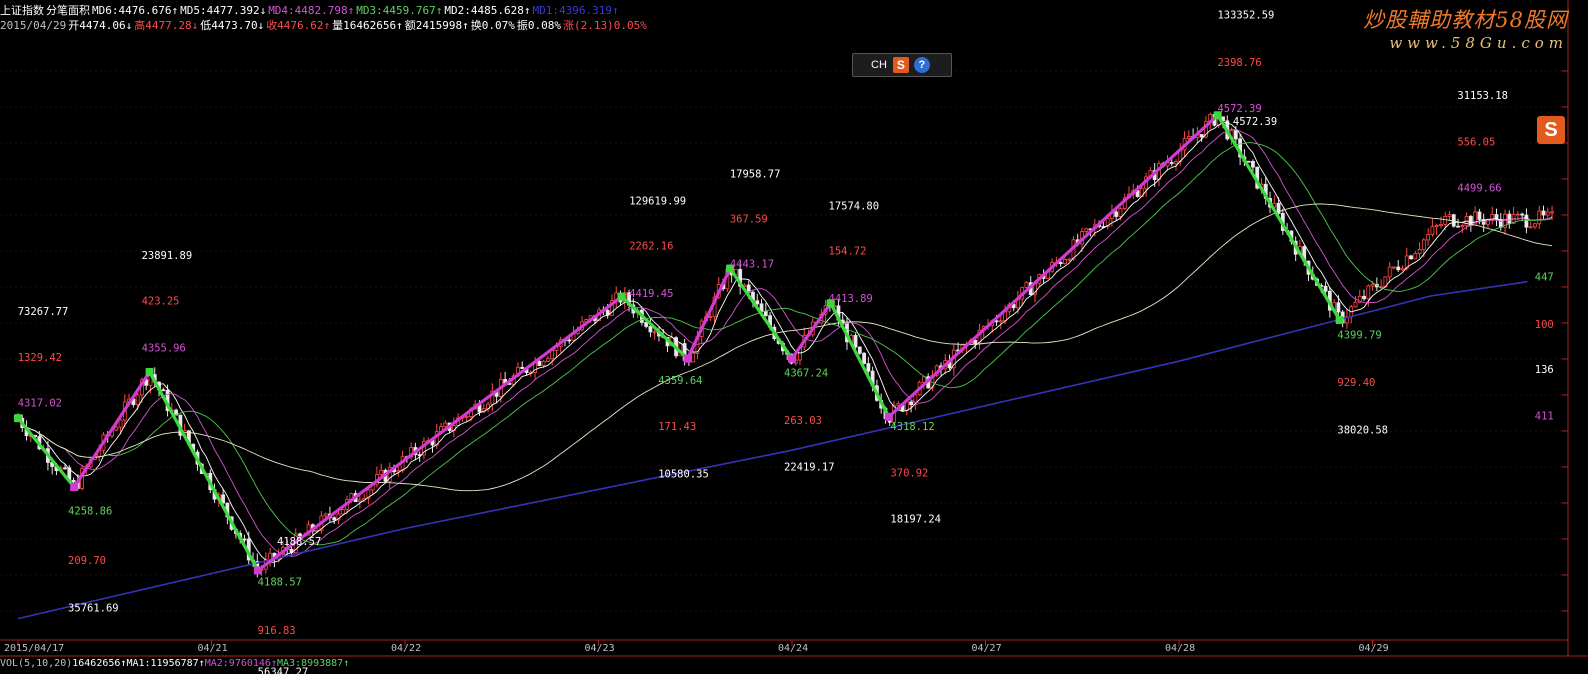  I want to click on value-label: 4413.89, so click(851, 299).